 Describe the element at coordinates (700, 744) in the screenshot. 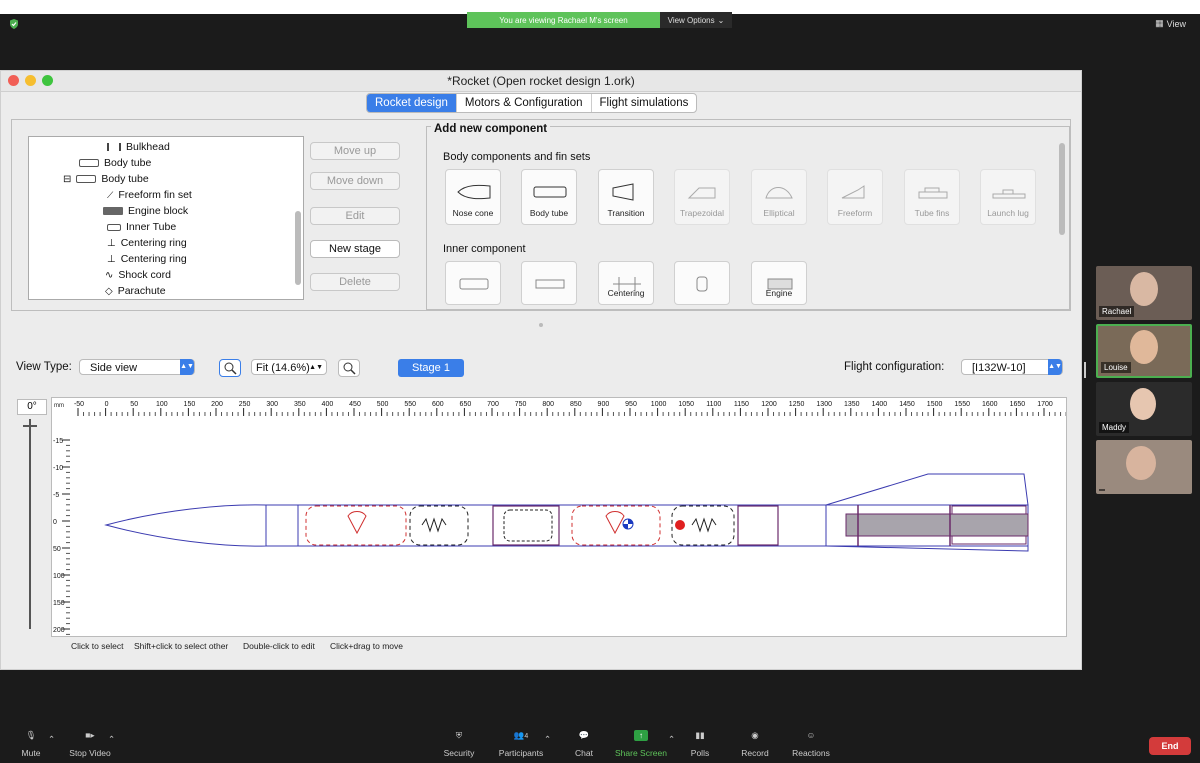

I see `polls-button: ▮▮ Polls` at that location.